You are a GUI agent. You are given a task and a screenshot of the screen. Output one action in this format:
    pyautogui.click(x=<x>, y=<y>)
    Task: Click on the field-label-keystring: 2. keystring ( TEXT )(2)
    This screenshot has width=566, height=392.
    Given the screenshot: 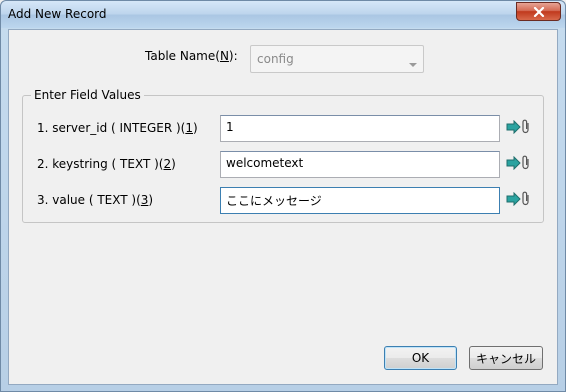 What is the action you would take?
    pyautogui.click(x=106, y=164)
    